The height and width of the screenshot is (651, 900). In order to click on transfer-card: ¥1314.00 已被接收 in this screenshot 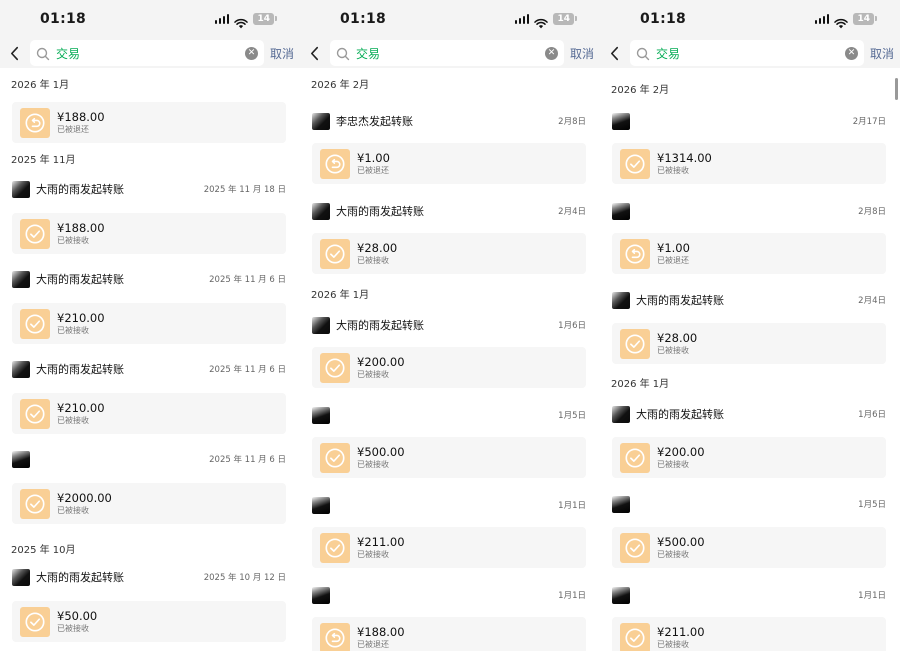, I will do `click(749, 163)`.